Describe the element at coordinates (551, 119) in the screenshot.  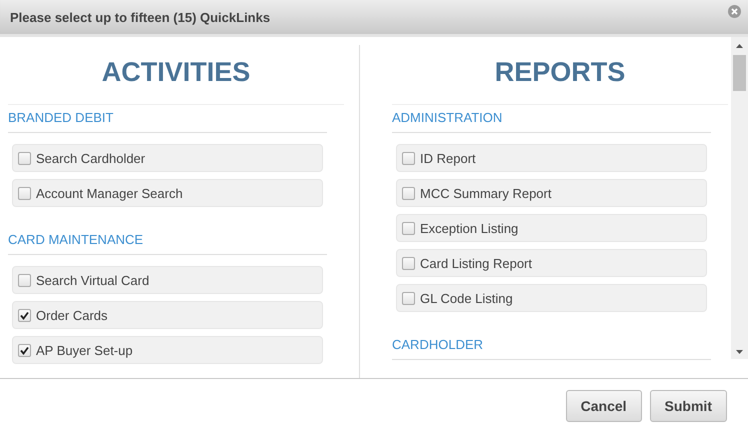
I see `section-title: ADMINISTRATION` at that location.